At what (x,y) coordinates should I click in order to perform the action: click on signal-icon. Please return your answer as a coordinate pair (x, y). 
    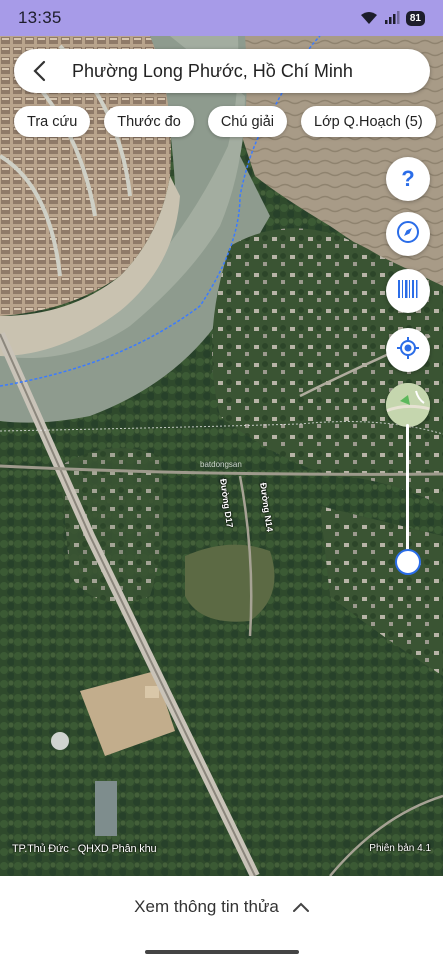
    Looking at the image, I should click on (392, 18).